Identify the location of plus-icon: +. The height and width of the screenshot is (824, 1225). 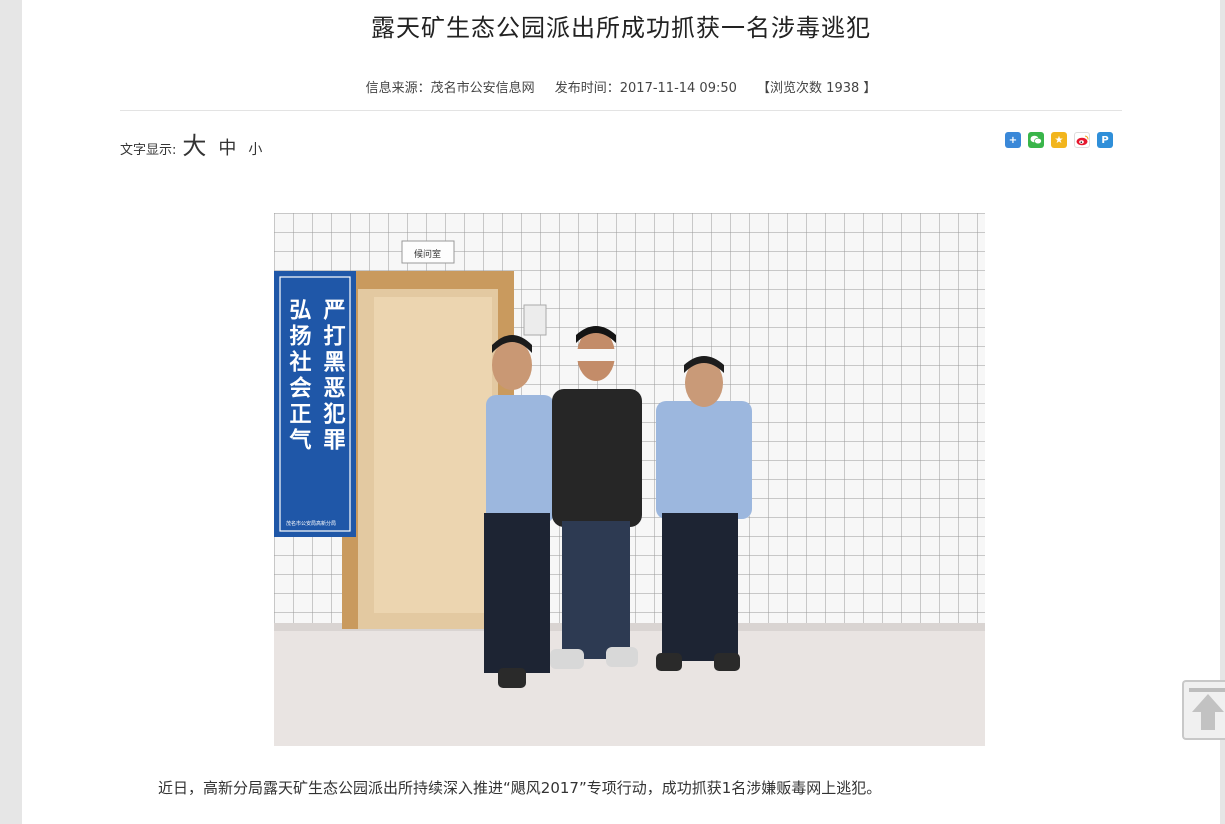
(1013, 140).